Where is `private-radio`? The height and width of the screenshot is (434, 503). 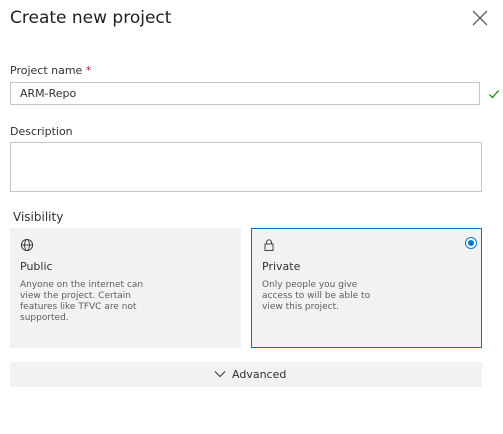 private-radio is located at coordinates (471, 243).